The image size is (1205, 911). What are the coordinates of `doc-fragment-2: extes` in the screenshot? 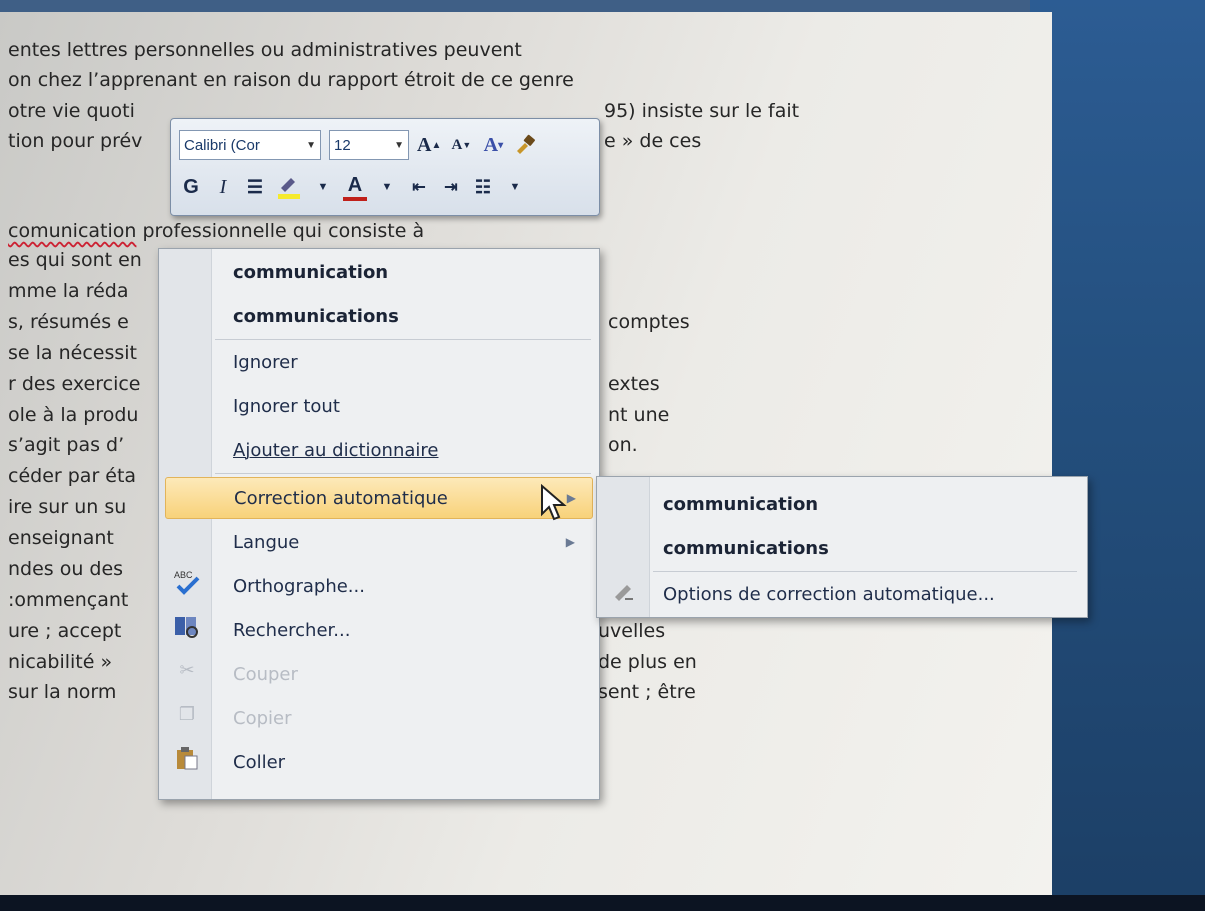 It's located at (634, 384).